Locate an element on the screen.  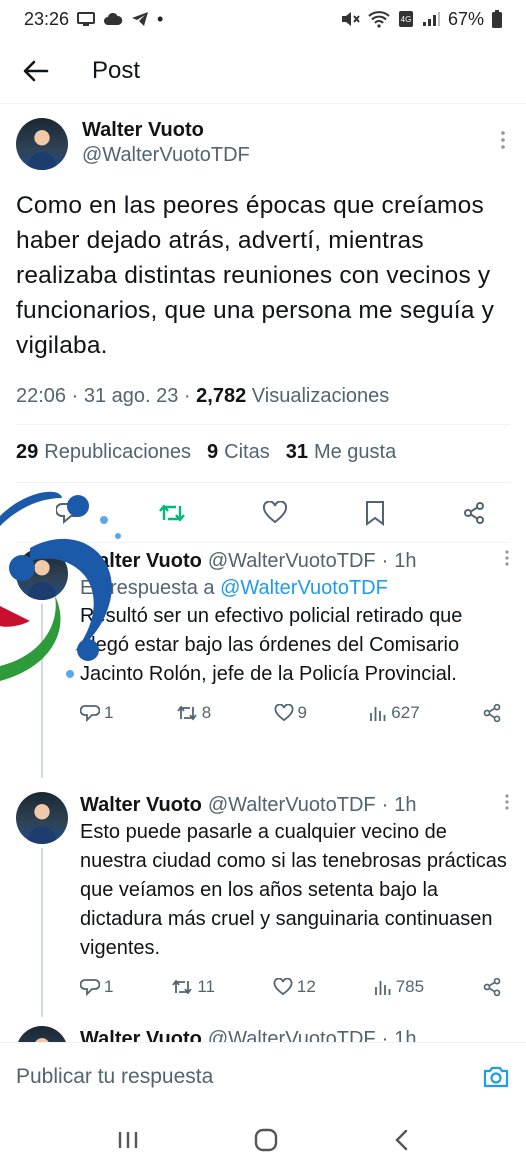
views-icon is located at coordinates (378, 714).